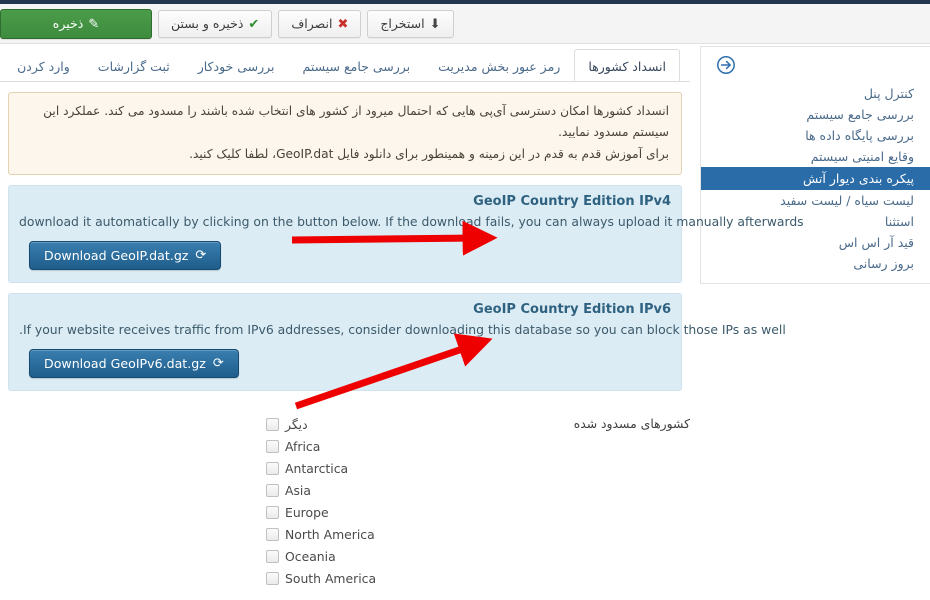 The height and width of the screenshot is (600, 930). Describe the element at coordinates (815, 93) in the screenshot. I see `sidebar-item-control-panel: کنترل پنل` at that location.